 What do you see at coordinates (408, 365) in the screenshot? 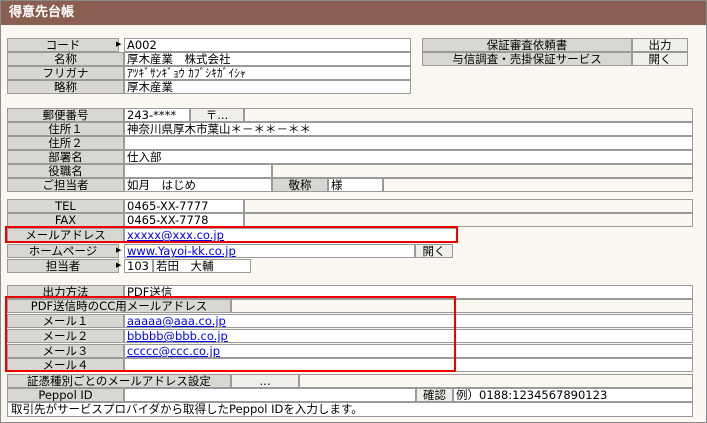
I see `cc-mail4-field` at bounding box center [408, 365].